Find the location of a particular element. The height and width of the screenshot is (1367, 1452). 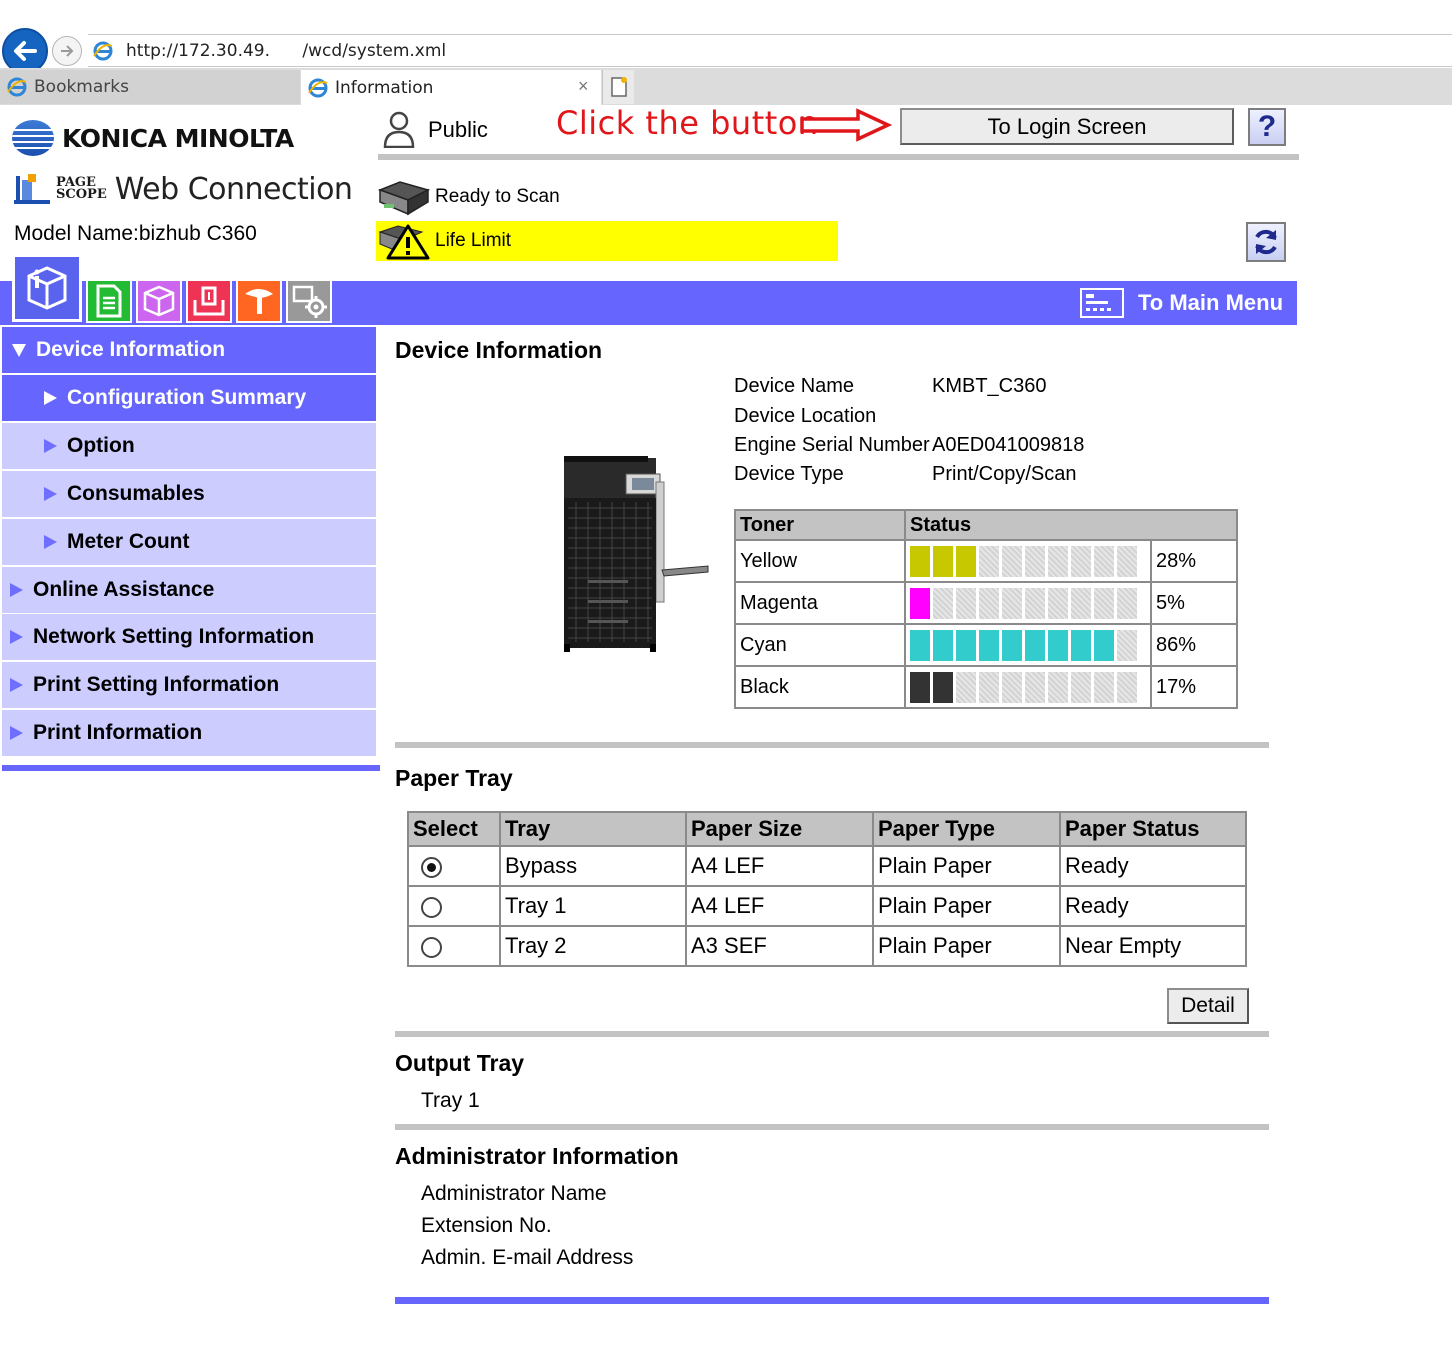

konica-minolta-logo: KONICA MINOLTA is located at coordinates (153, 138).